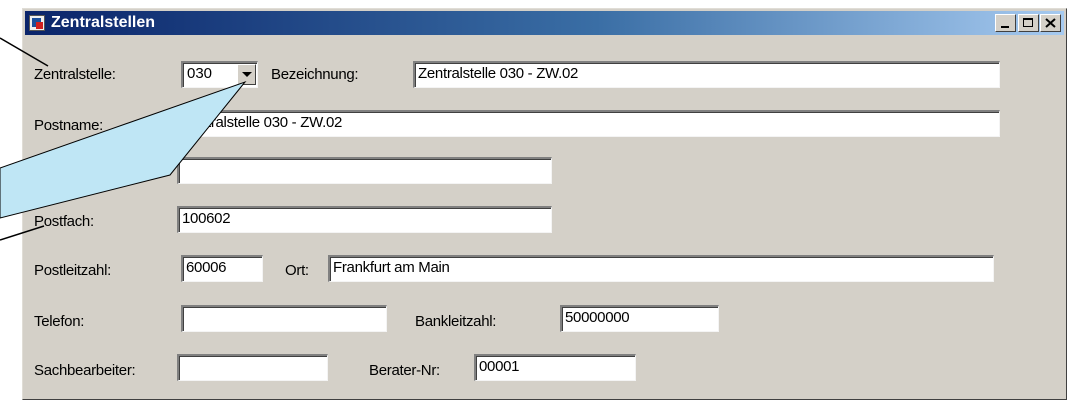 The width and height of the screenshot is (1070, 401). Describe the element at coordinates (123, 149) in the screenshot. I see `callout-balloon` at that location.